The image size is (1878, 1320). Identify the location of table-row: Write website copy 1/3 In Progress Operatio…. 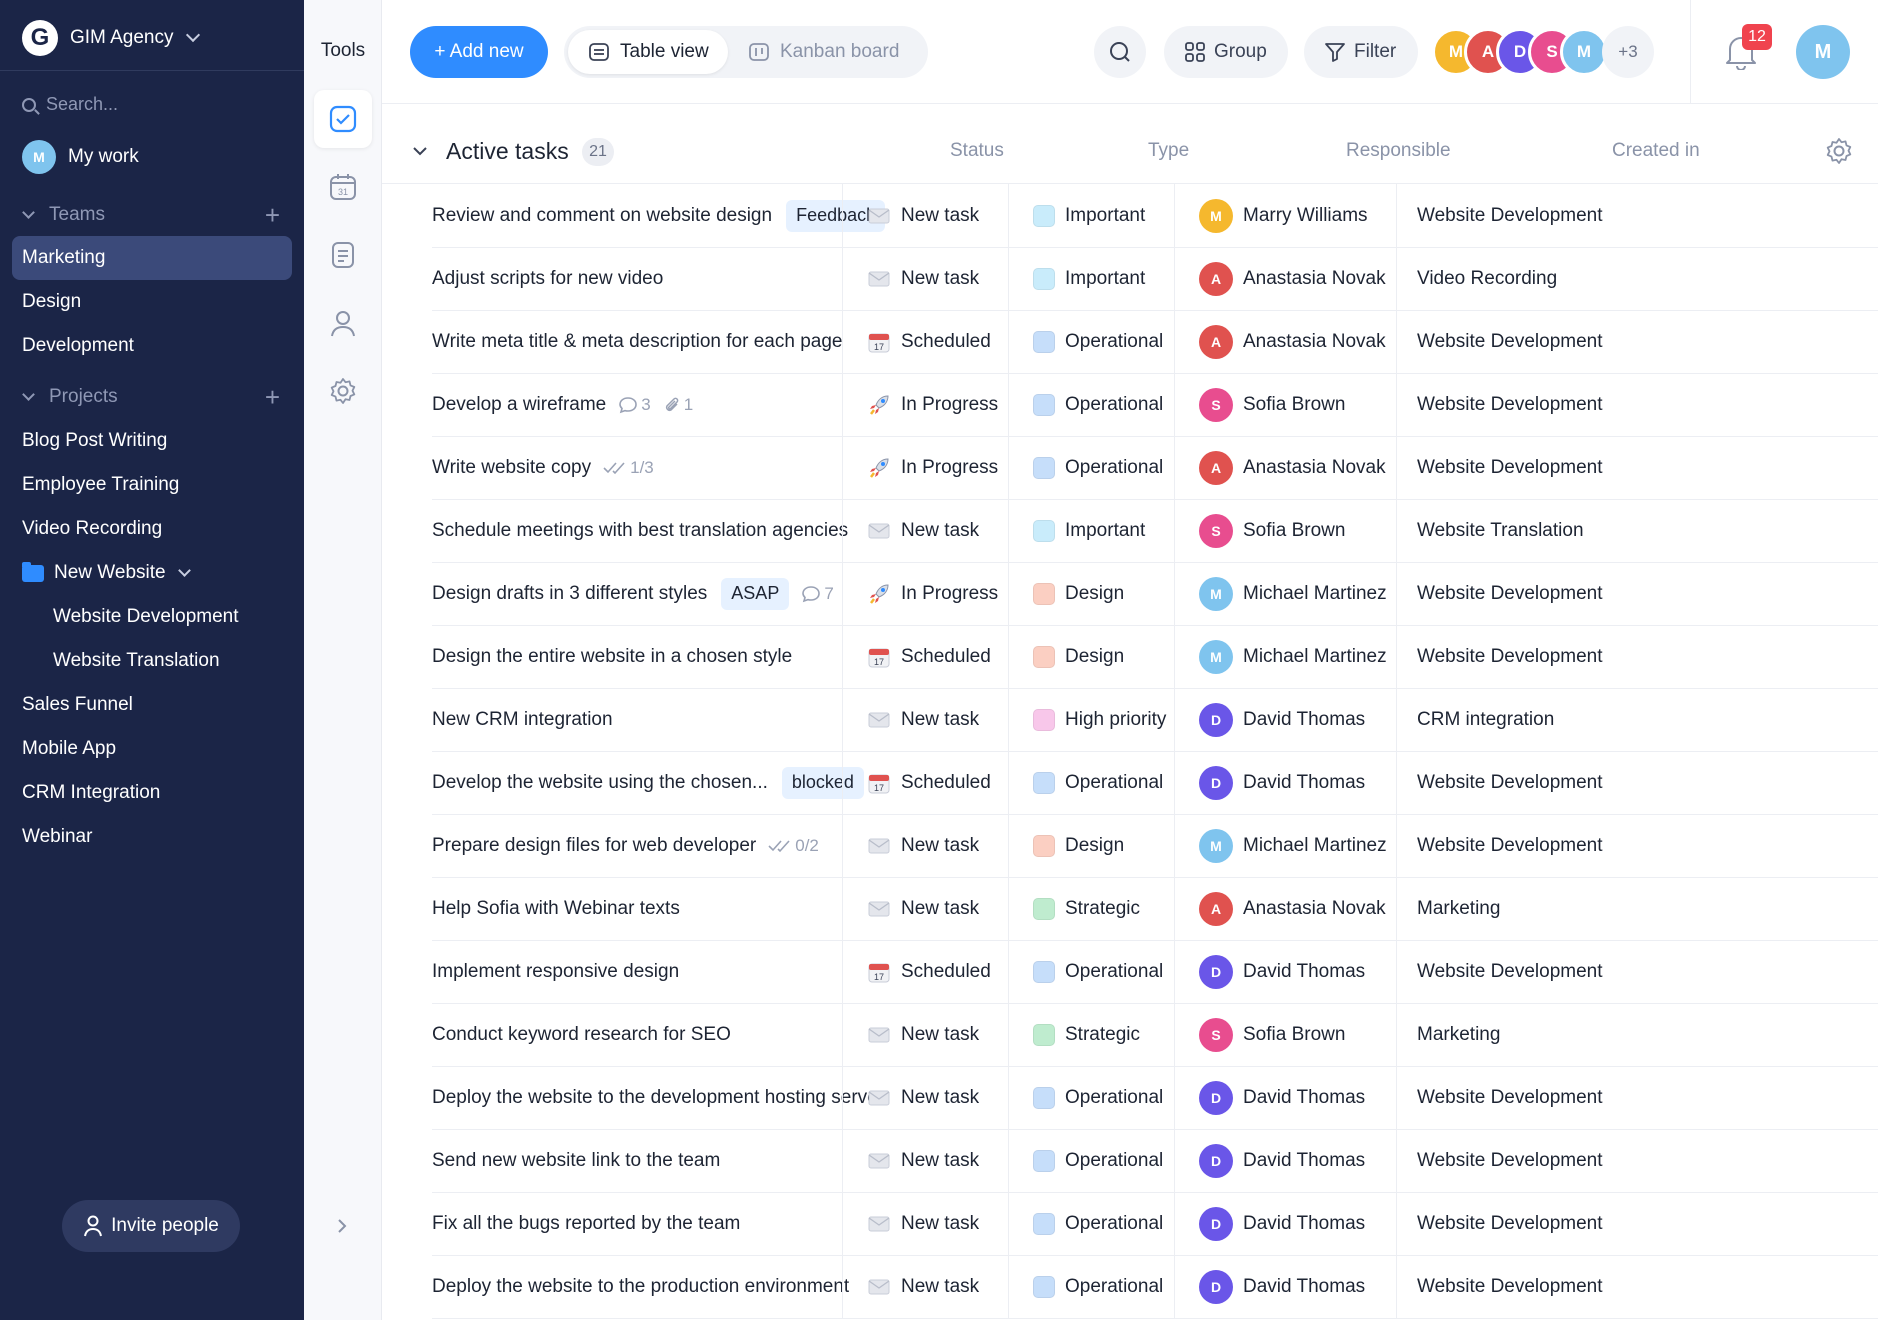
(1155, 468).